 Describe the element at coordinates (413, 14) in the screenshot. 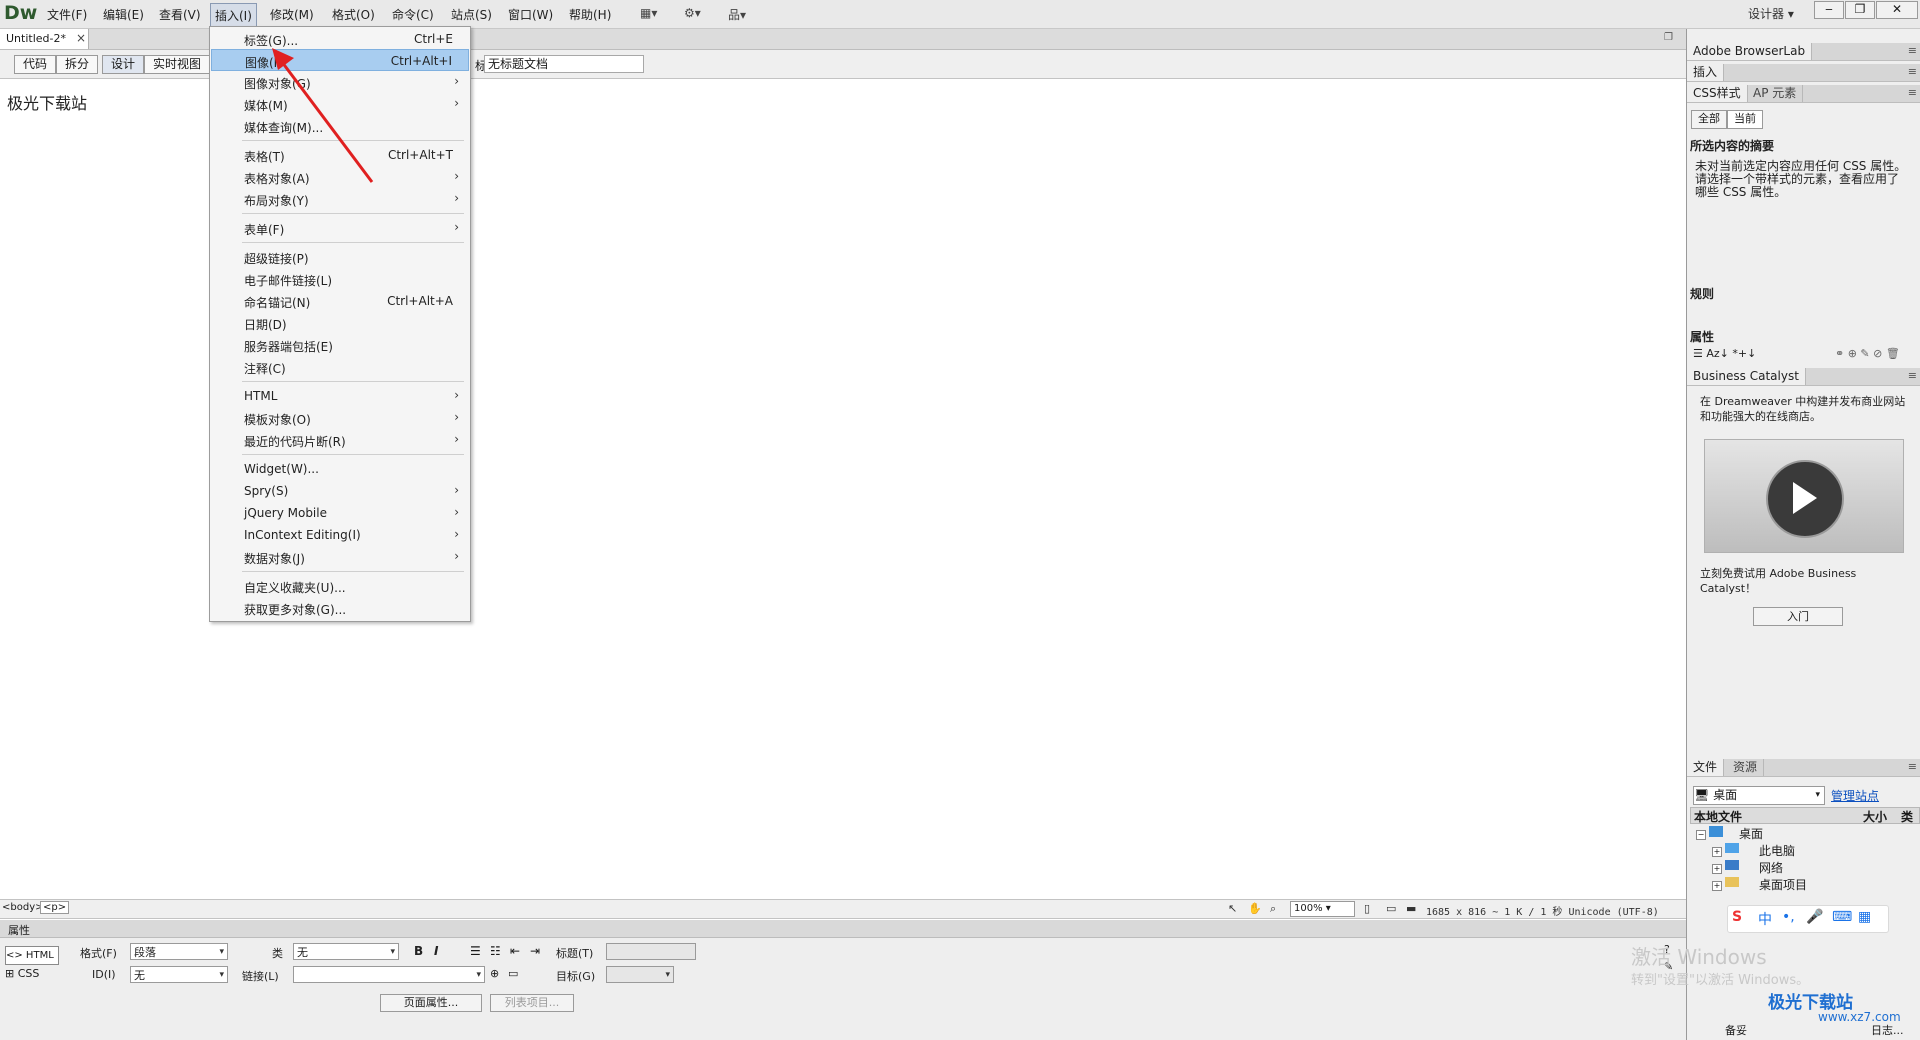

I see `menu-commands: 命令(C)` at that location.